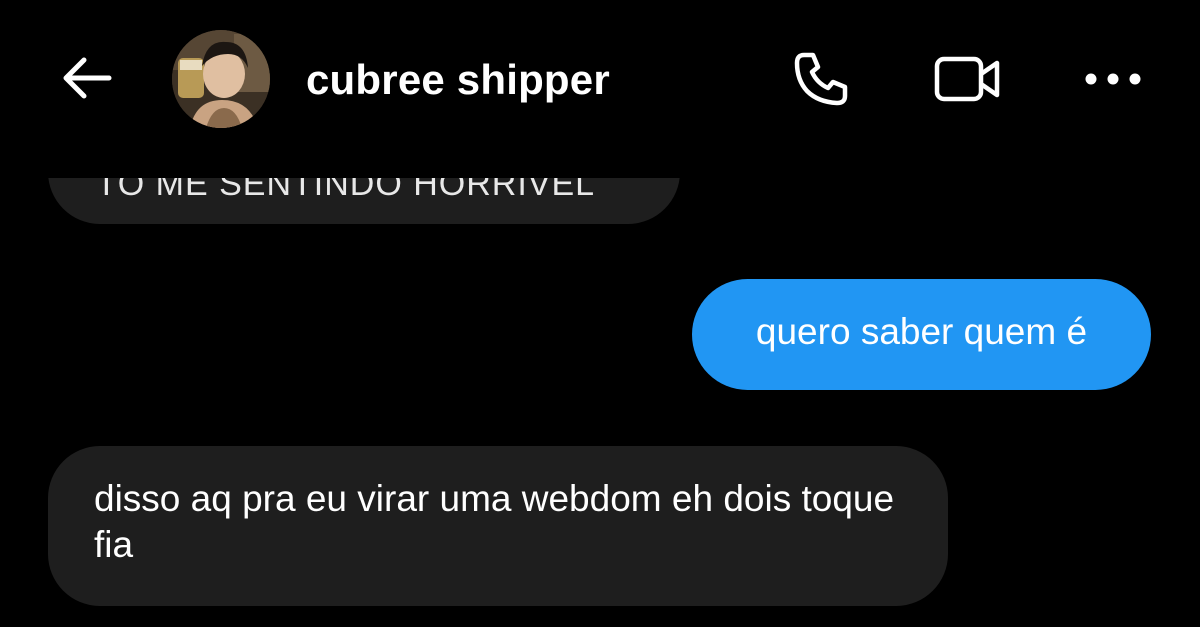 The image size is (1200, 627). I want to click on back-button, so click(86, 78).